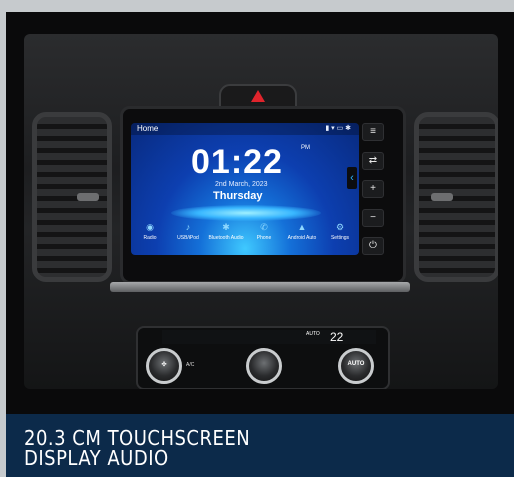 The width and height of the screenshot is (514, 477). I want to click on app-android-auto: ▲ Android Auto, so click(302, 231).